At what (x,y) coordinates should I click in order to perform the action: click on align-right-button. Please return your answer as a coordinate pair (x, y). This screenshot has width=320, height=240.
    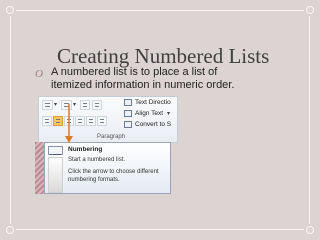
    Looking at the image, I should click on (69, 121).